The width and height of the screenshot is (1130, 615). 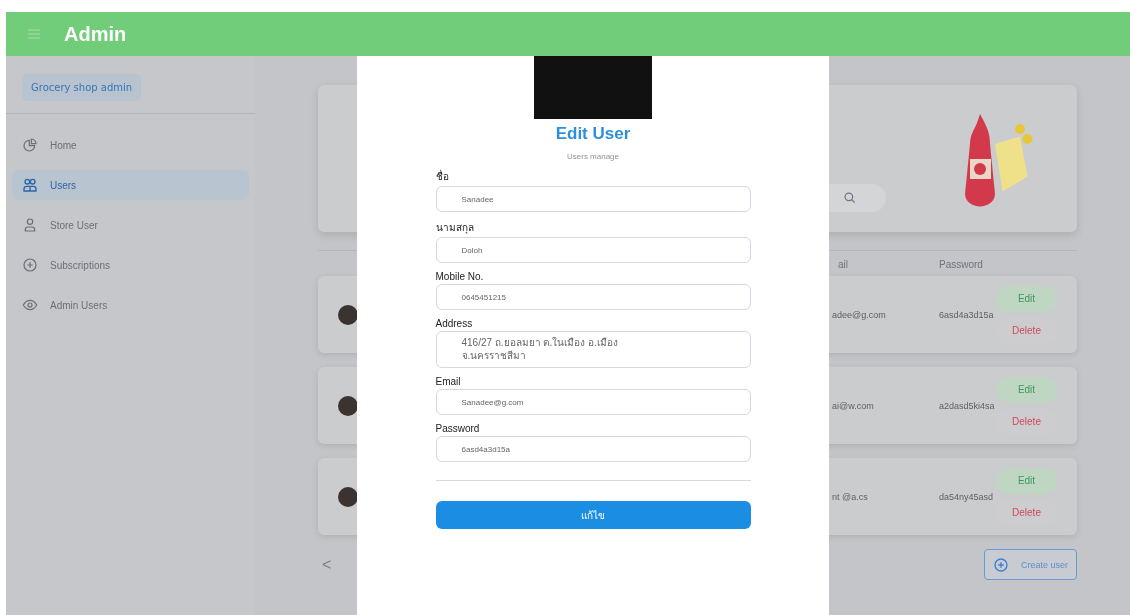 I want to click on previous-page-button: <, so click(x=325, y=564).